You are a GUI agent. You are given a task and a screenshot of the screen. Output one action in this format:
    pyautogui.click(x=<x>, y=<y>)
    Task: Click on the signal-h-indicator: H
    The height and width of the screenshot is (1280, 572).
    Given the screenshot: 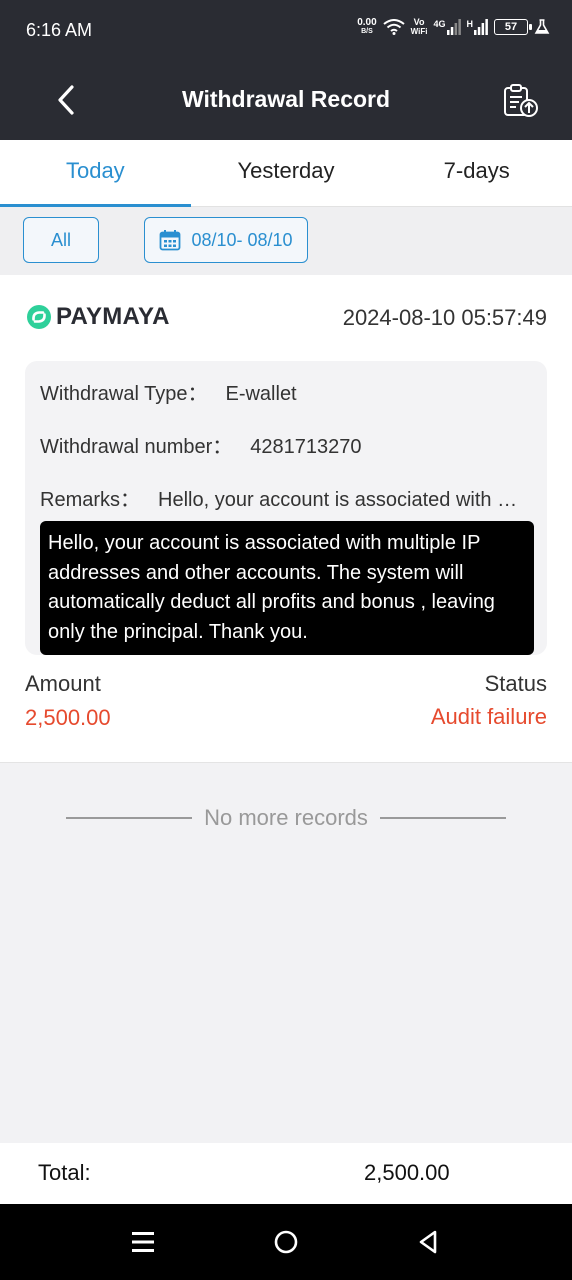 What is the action you would take?
    pyautogui.click(x=478, y=27)
    